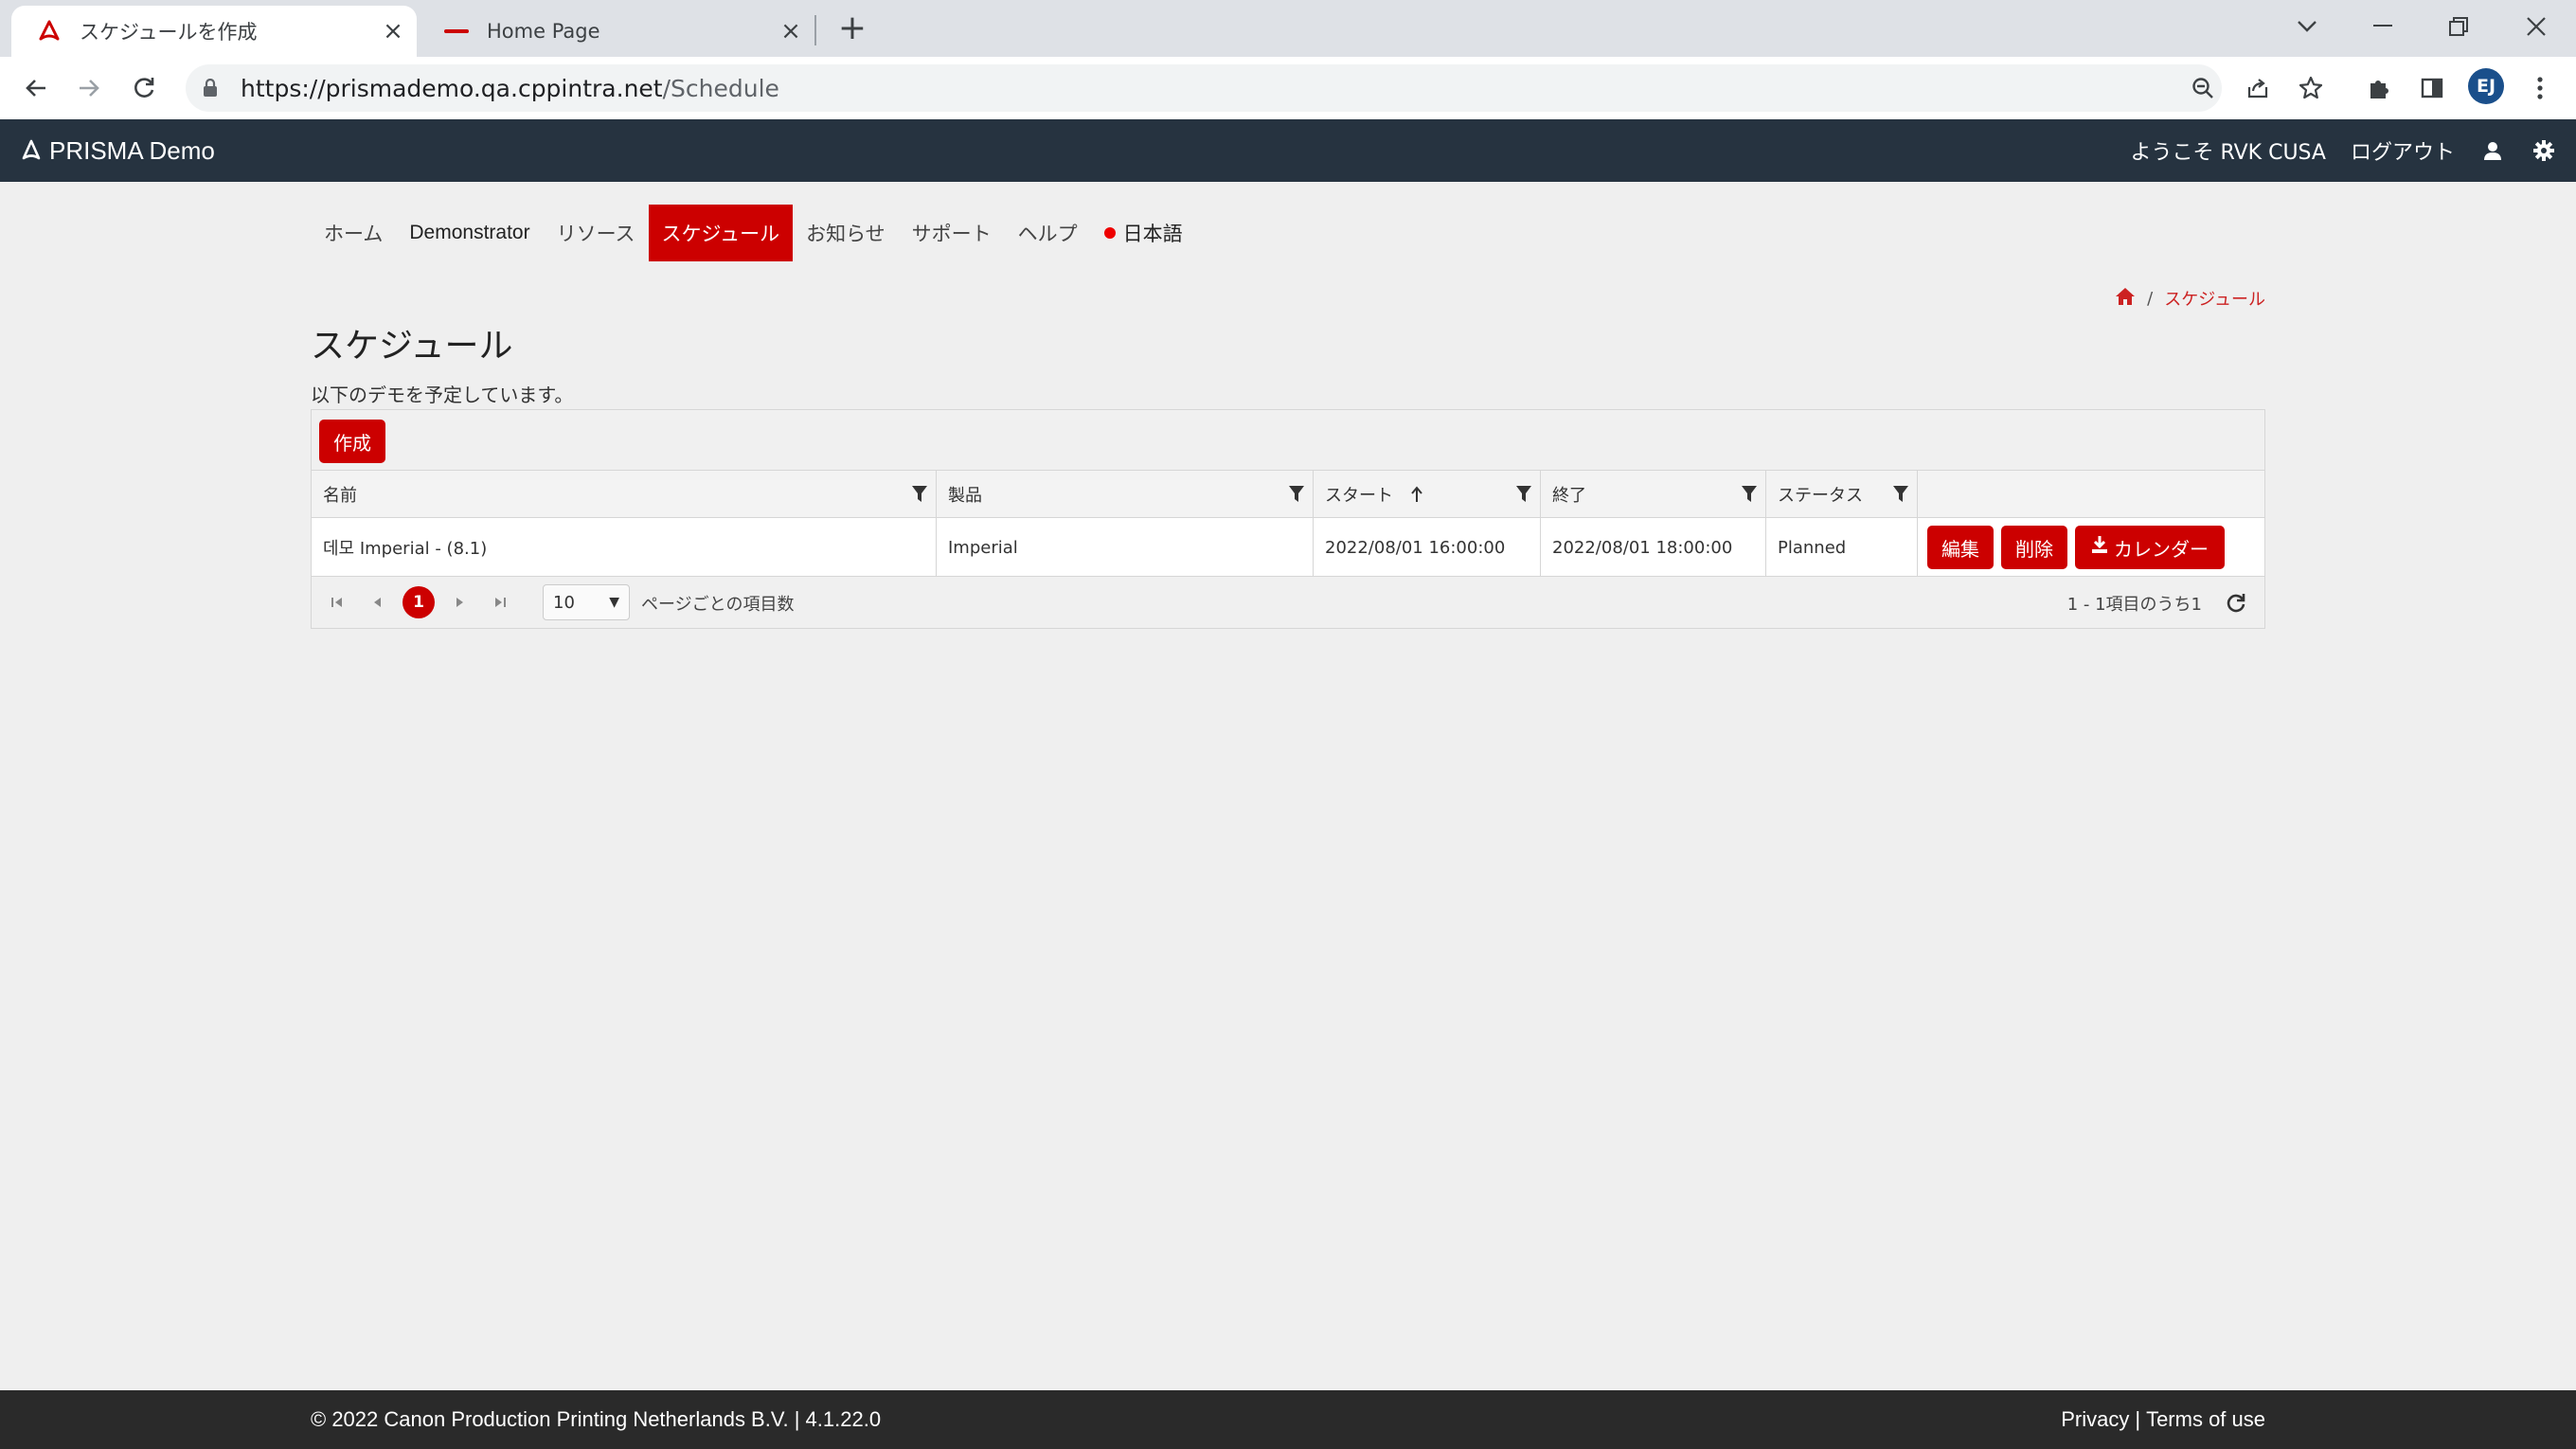 This screenshot has height=1449, width=2576. I want to click on app-header: PRISMA Demo ようこそ RVK CUSA ログアウト, so click(1288, 150).